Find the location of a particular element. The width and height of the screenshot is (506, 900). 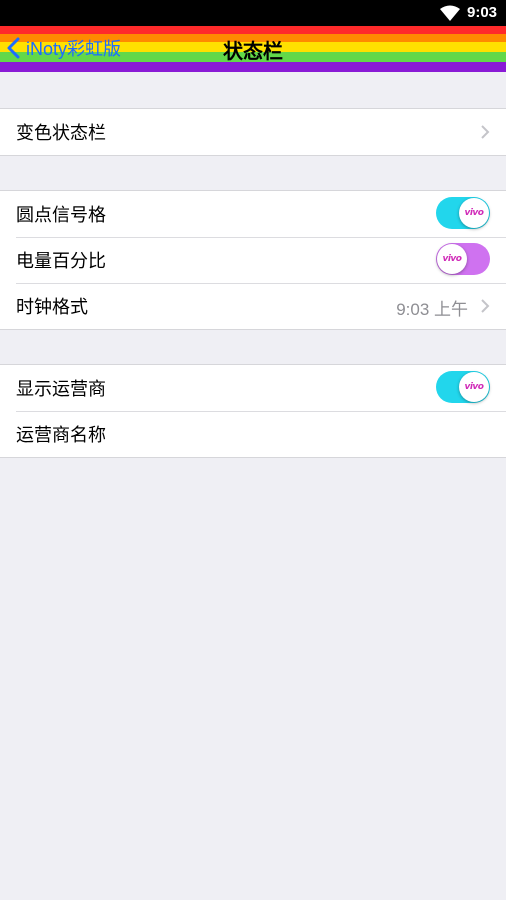

wifi-icon is located at coordinates (450, 13).